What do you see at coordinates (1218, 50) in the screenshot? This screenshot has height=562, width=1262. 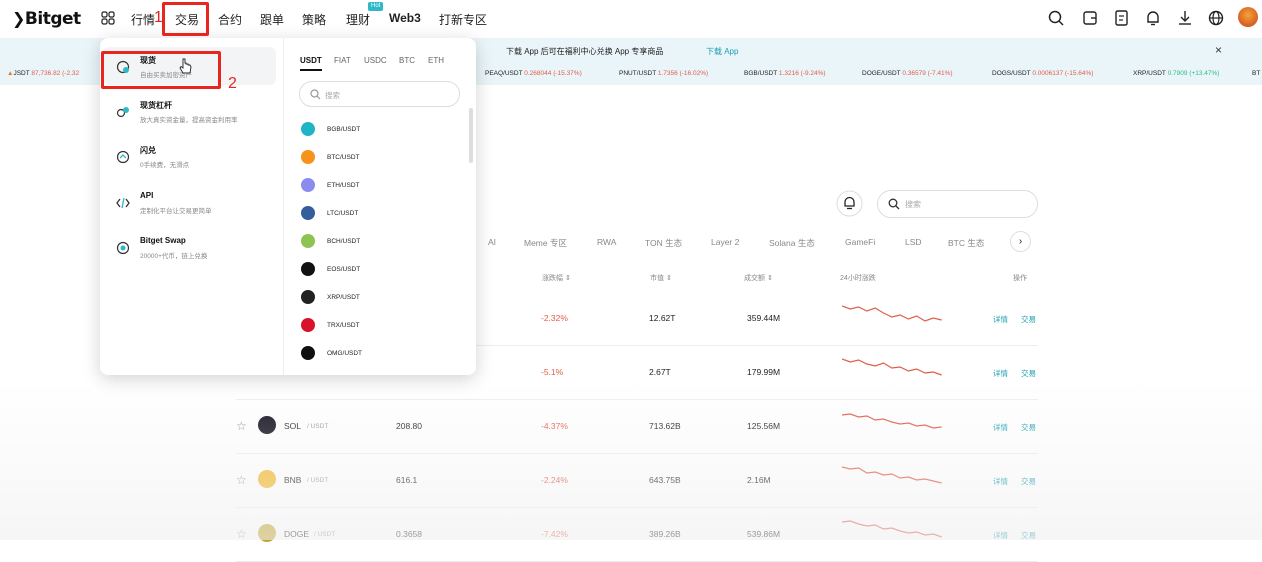 I see `banner-close-icon: ×` at bounding box center [1218, 50].